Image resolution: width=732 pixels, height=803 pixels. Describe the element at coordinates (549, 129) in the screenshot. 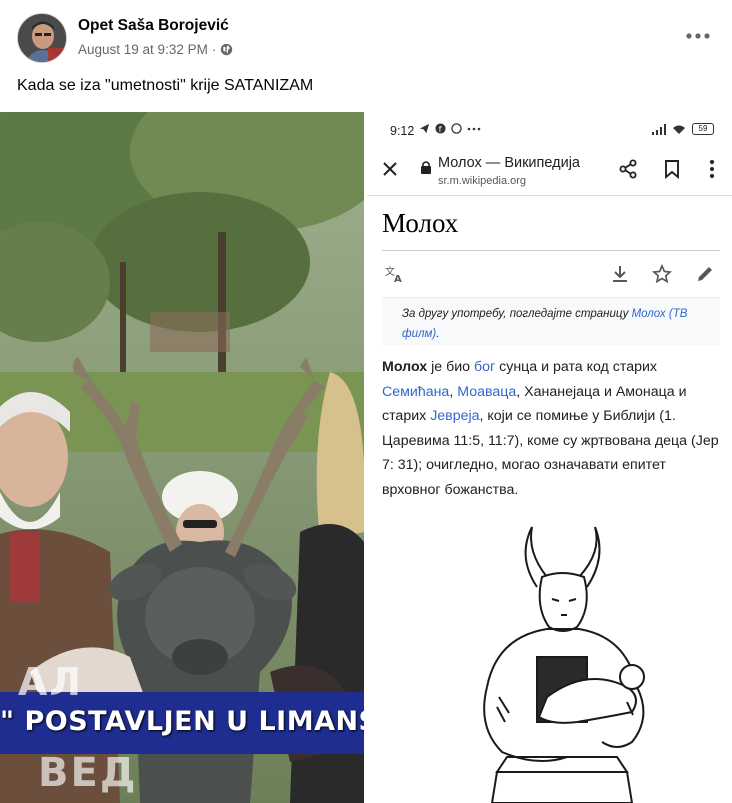

I see `status-bar: 9:12 f 59` at that location.